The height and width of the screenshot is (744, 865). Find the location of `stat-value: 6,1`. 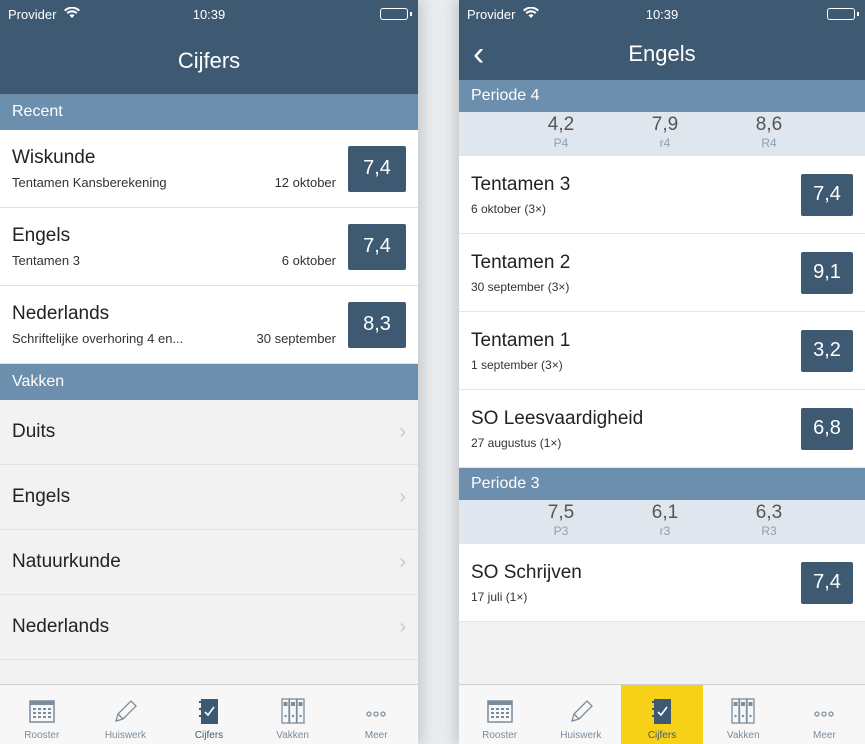

stat-value: 6,1 is located at coordinates (665, 512).